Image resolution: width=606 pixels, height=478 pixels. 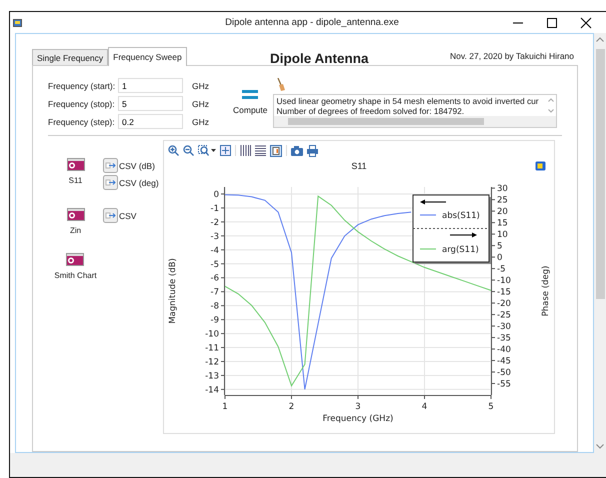 What do you see at coordinates (214, 251) in the screenshot?
I see `y-tick-label: -4` at bounding box center [214, 251].